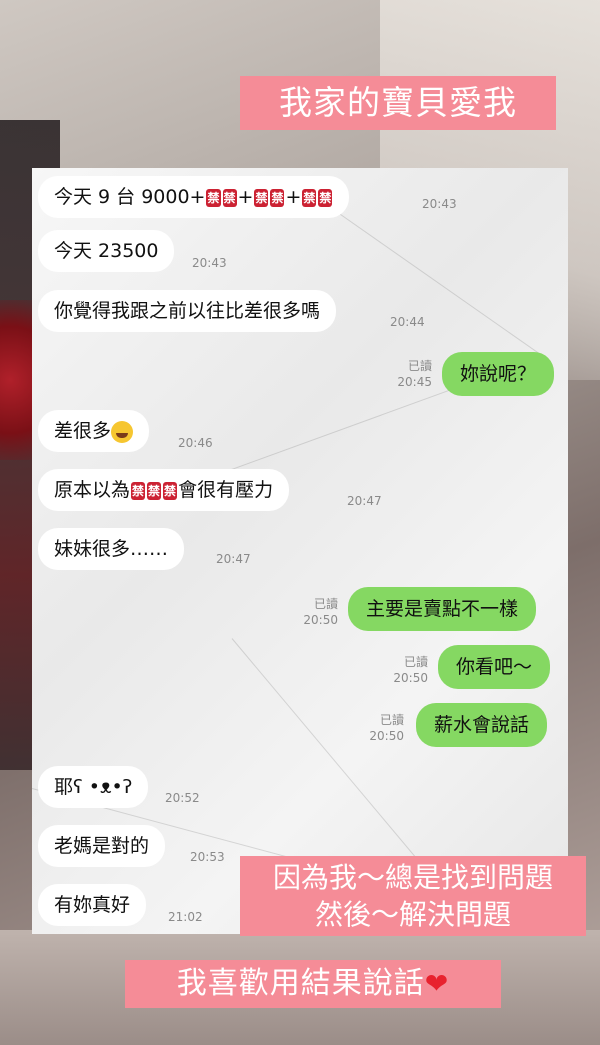 The height and width of the screenshot is (1045, 600). I want to click on message-time: 20:53, so click(207, 857).